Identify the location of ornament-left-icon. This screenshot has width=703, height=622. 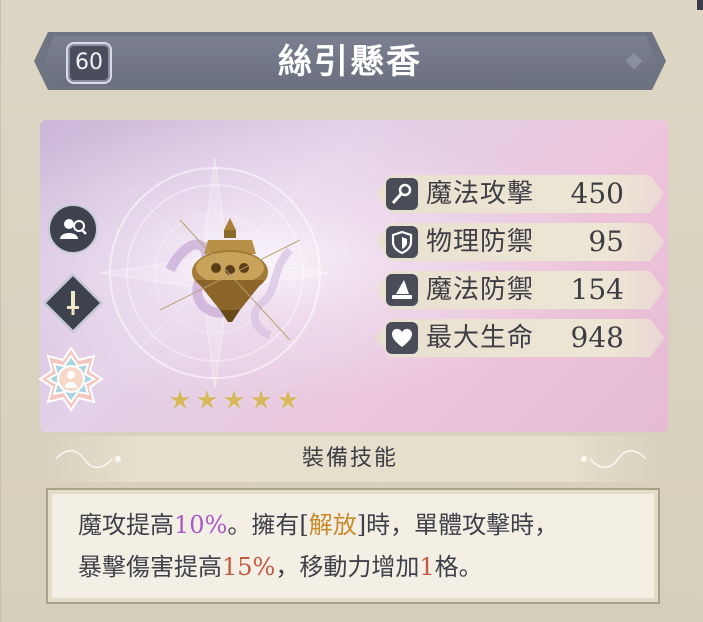
(88, 459).